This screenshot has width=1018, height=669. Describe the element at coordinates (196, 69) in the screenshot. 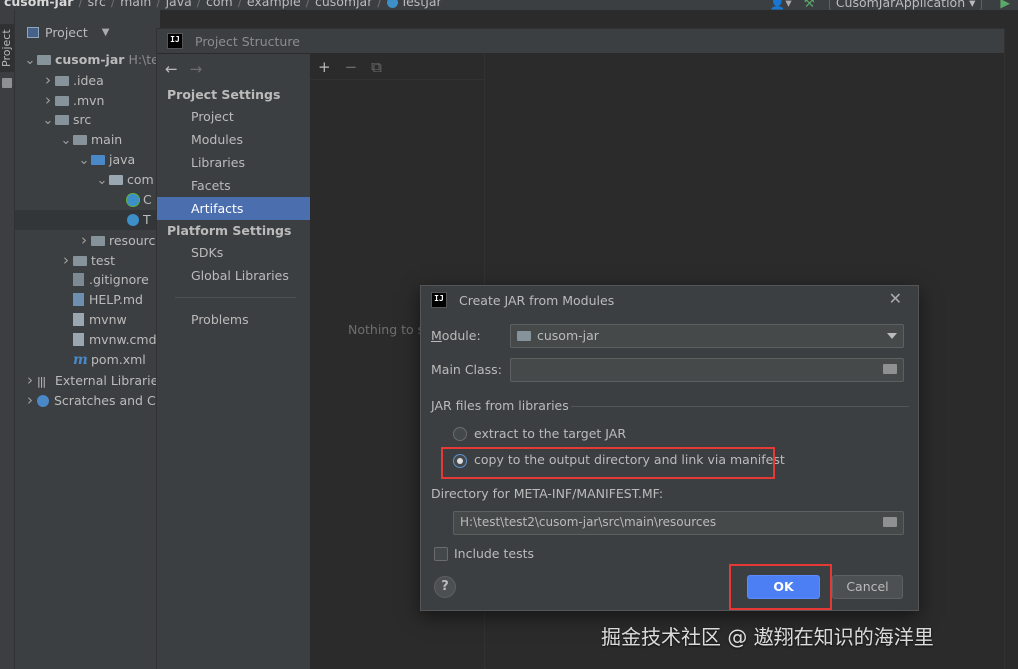

I see `forward-arrow-icon: →` at that location.